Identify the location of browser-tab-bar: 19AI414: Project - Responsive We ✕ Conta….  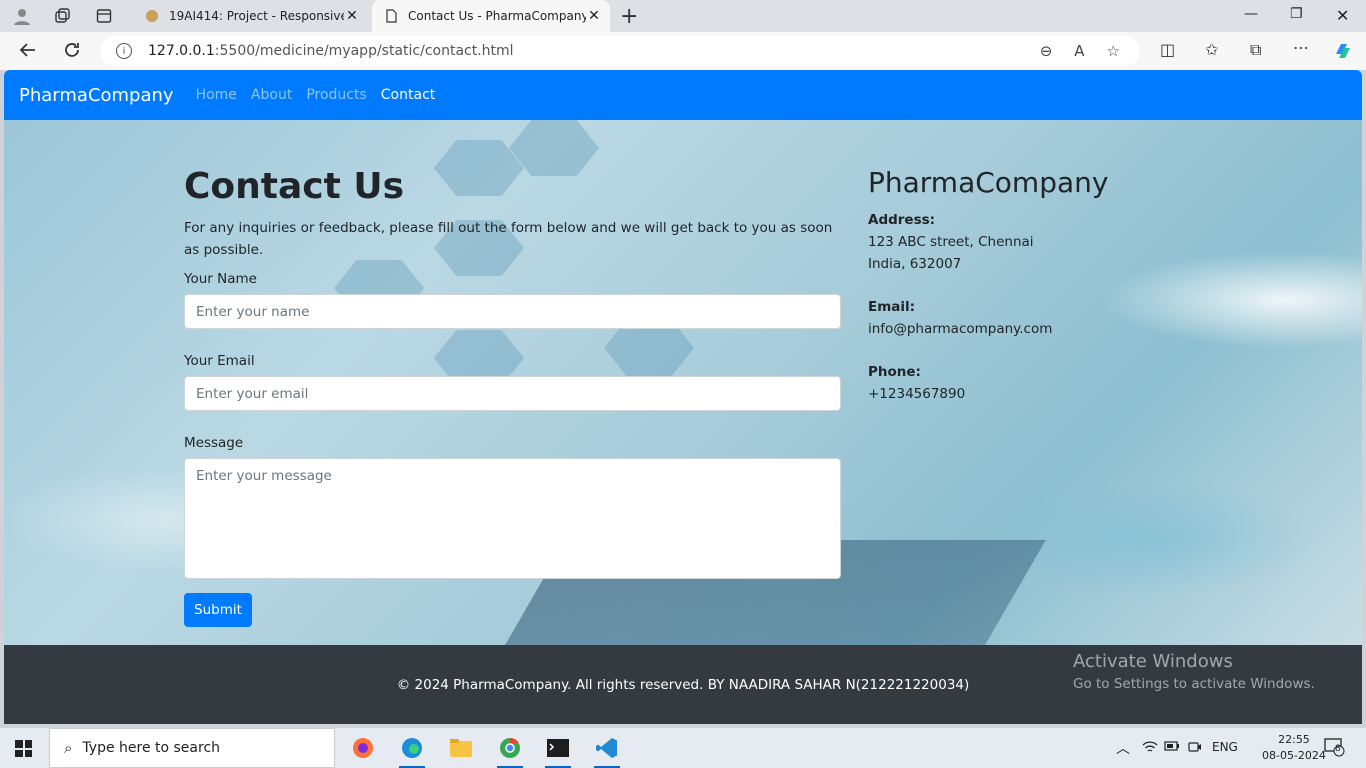
(683, 16).